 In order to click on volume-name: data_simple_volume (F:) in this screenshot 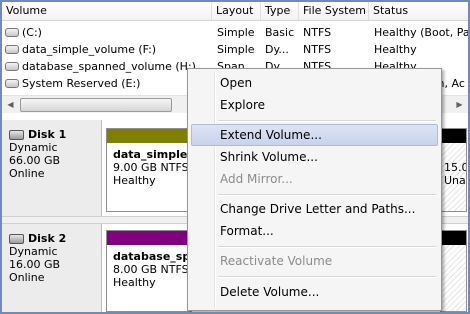, I will do `click(89, 49)`.